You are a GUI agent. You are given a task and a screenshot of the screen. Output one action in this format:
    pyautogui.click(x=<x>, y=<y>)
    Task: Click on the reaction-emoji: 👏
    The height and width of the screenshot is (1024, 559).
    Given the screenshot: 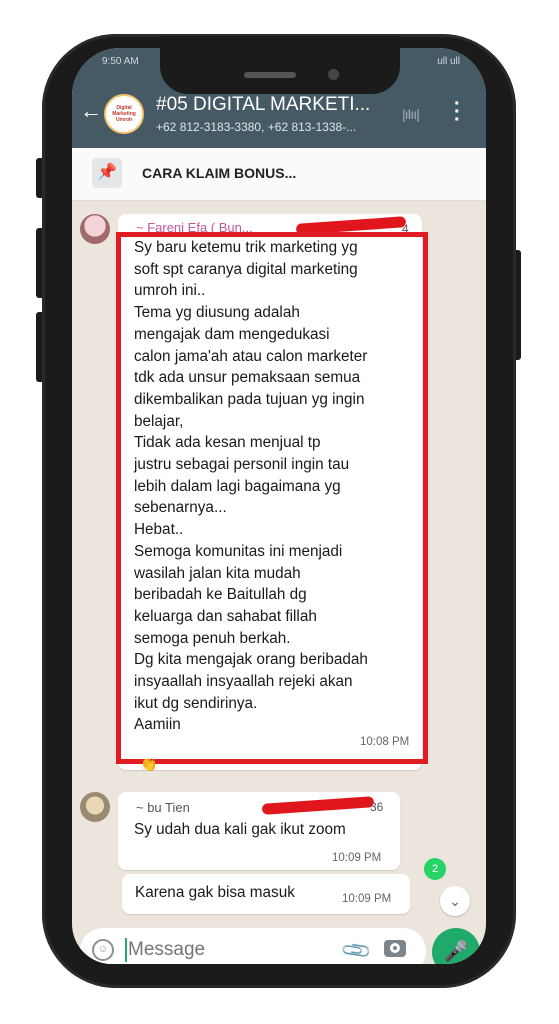 What is the action you would take?
    pyautogui.click(x=148, y=764)
    